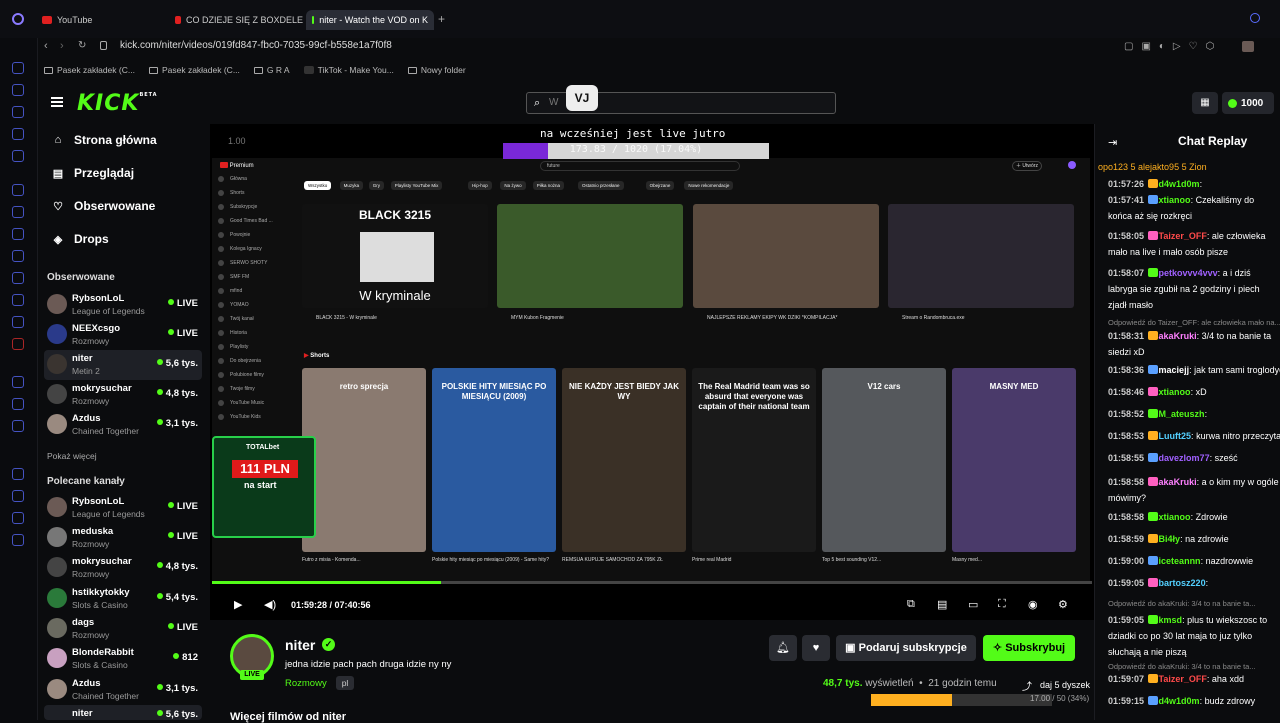 Image resolution: width=1280 pixels, height=723 pixels. What do you see at coordinates (107, 20) in the screenshot?
I see `tab-youtube: YouTube` at bounding box center [107, 20].